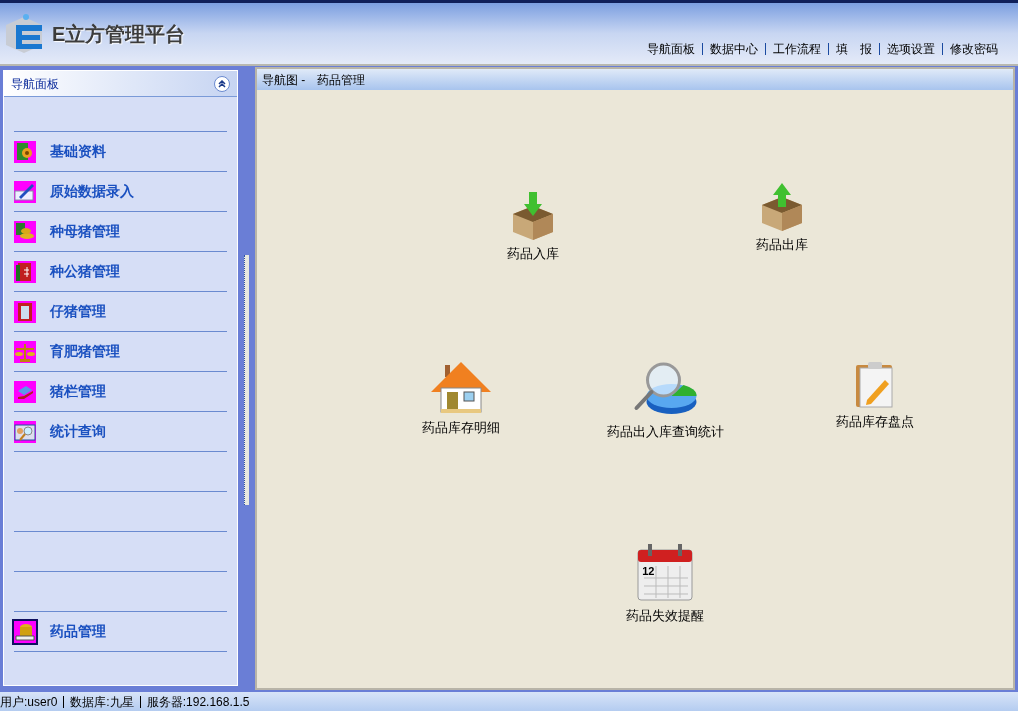 This screenshot has height=711, width=1018. I want to click on gear-icon, so click(25, 151).